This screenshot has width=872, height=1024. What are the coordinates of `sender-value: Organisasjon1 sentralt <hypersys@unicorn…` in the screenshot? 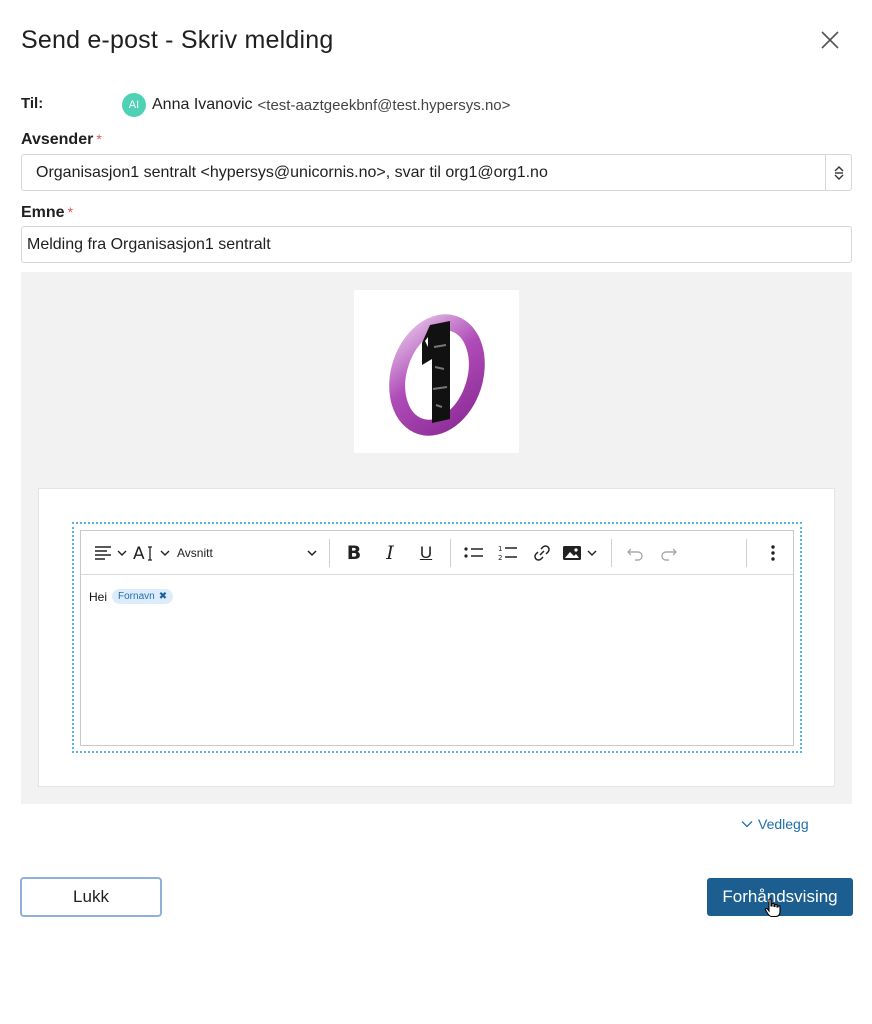 It's located at (292, 172).